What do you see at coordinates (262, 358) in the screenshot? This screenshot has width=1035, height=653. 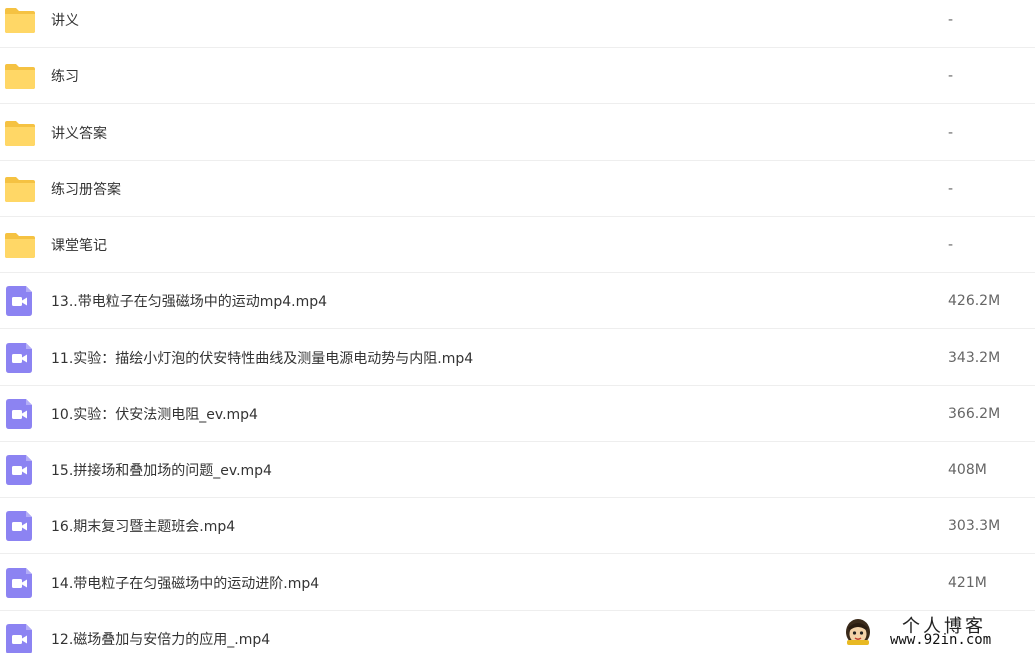 I see `file-name: 11.实验：描绘小灯泡的伏安特性曲线及测量电源电动势与内阻.mp4` at bounding box center [262, 358].